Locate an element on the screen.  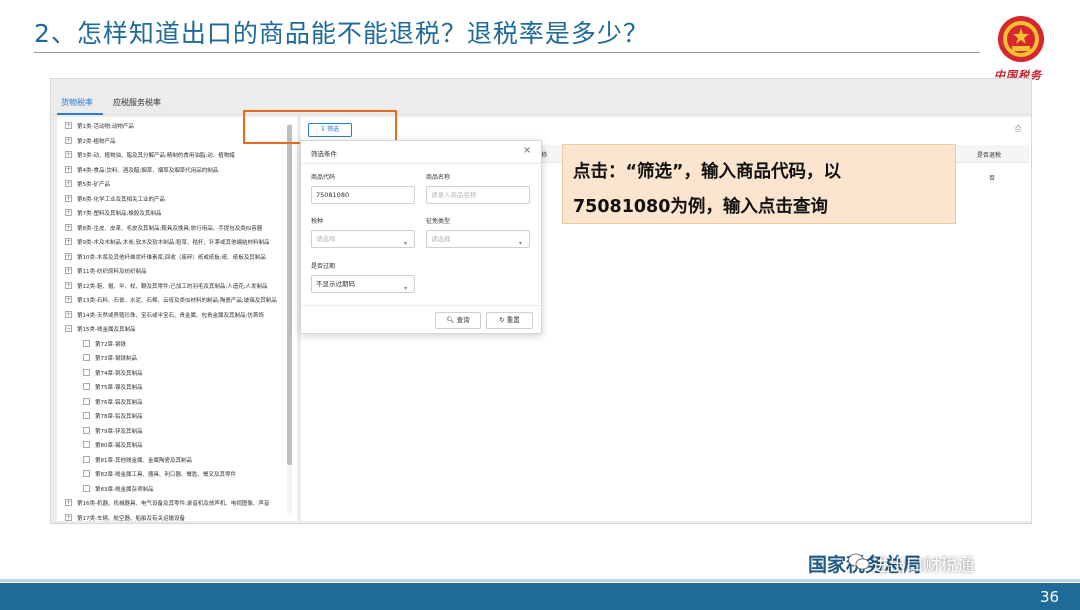
callout-line-1: 点击：“筛选”，输入商品代码，以 is located at coordinates (707, 172).